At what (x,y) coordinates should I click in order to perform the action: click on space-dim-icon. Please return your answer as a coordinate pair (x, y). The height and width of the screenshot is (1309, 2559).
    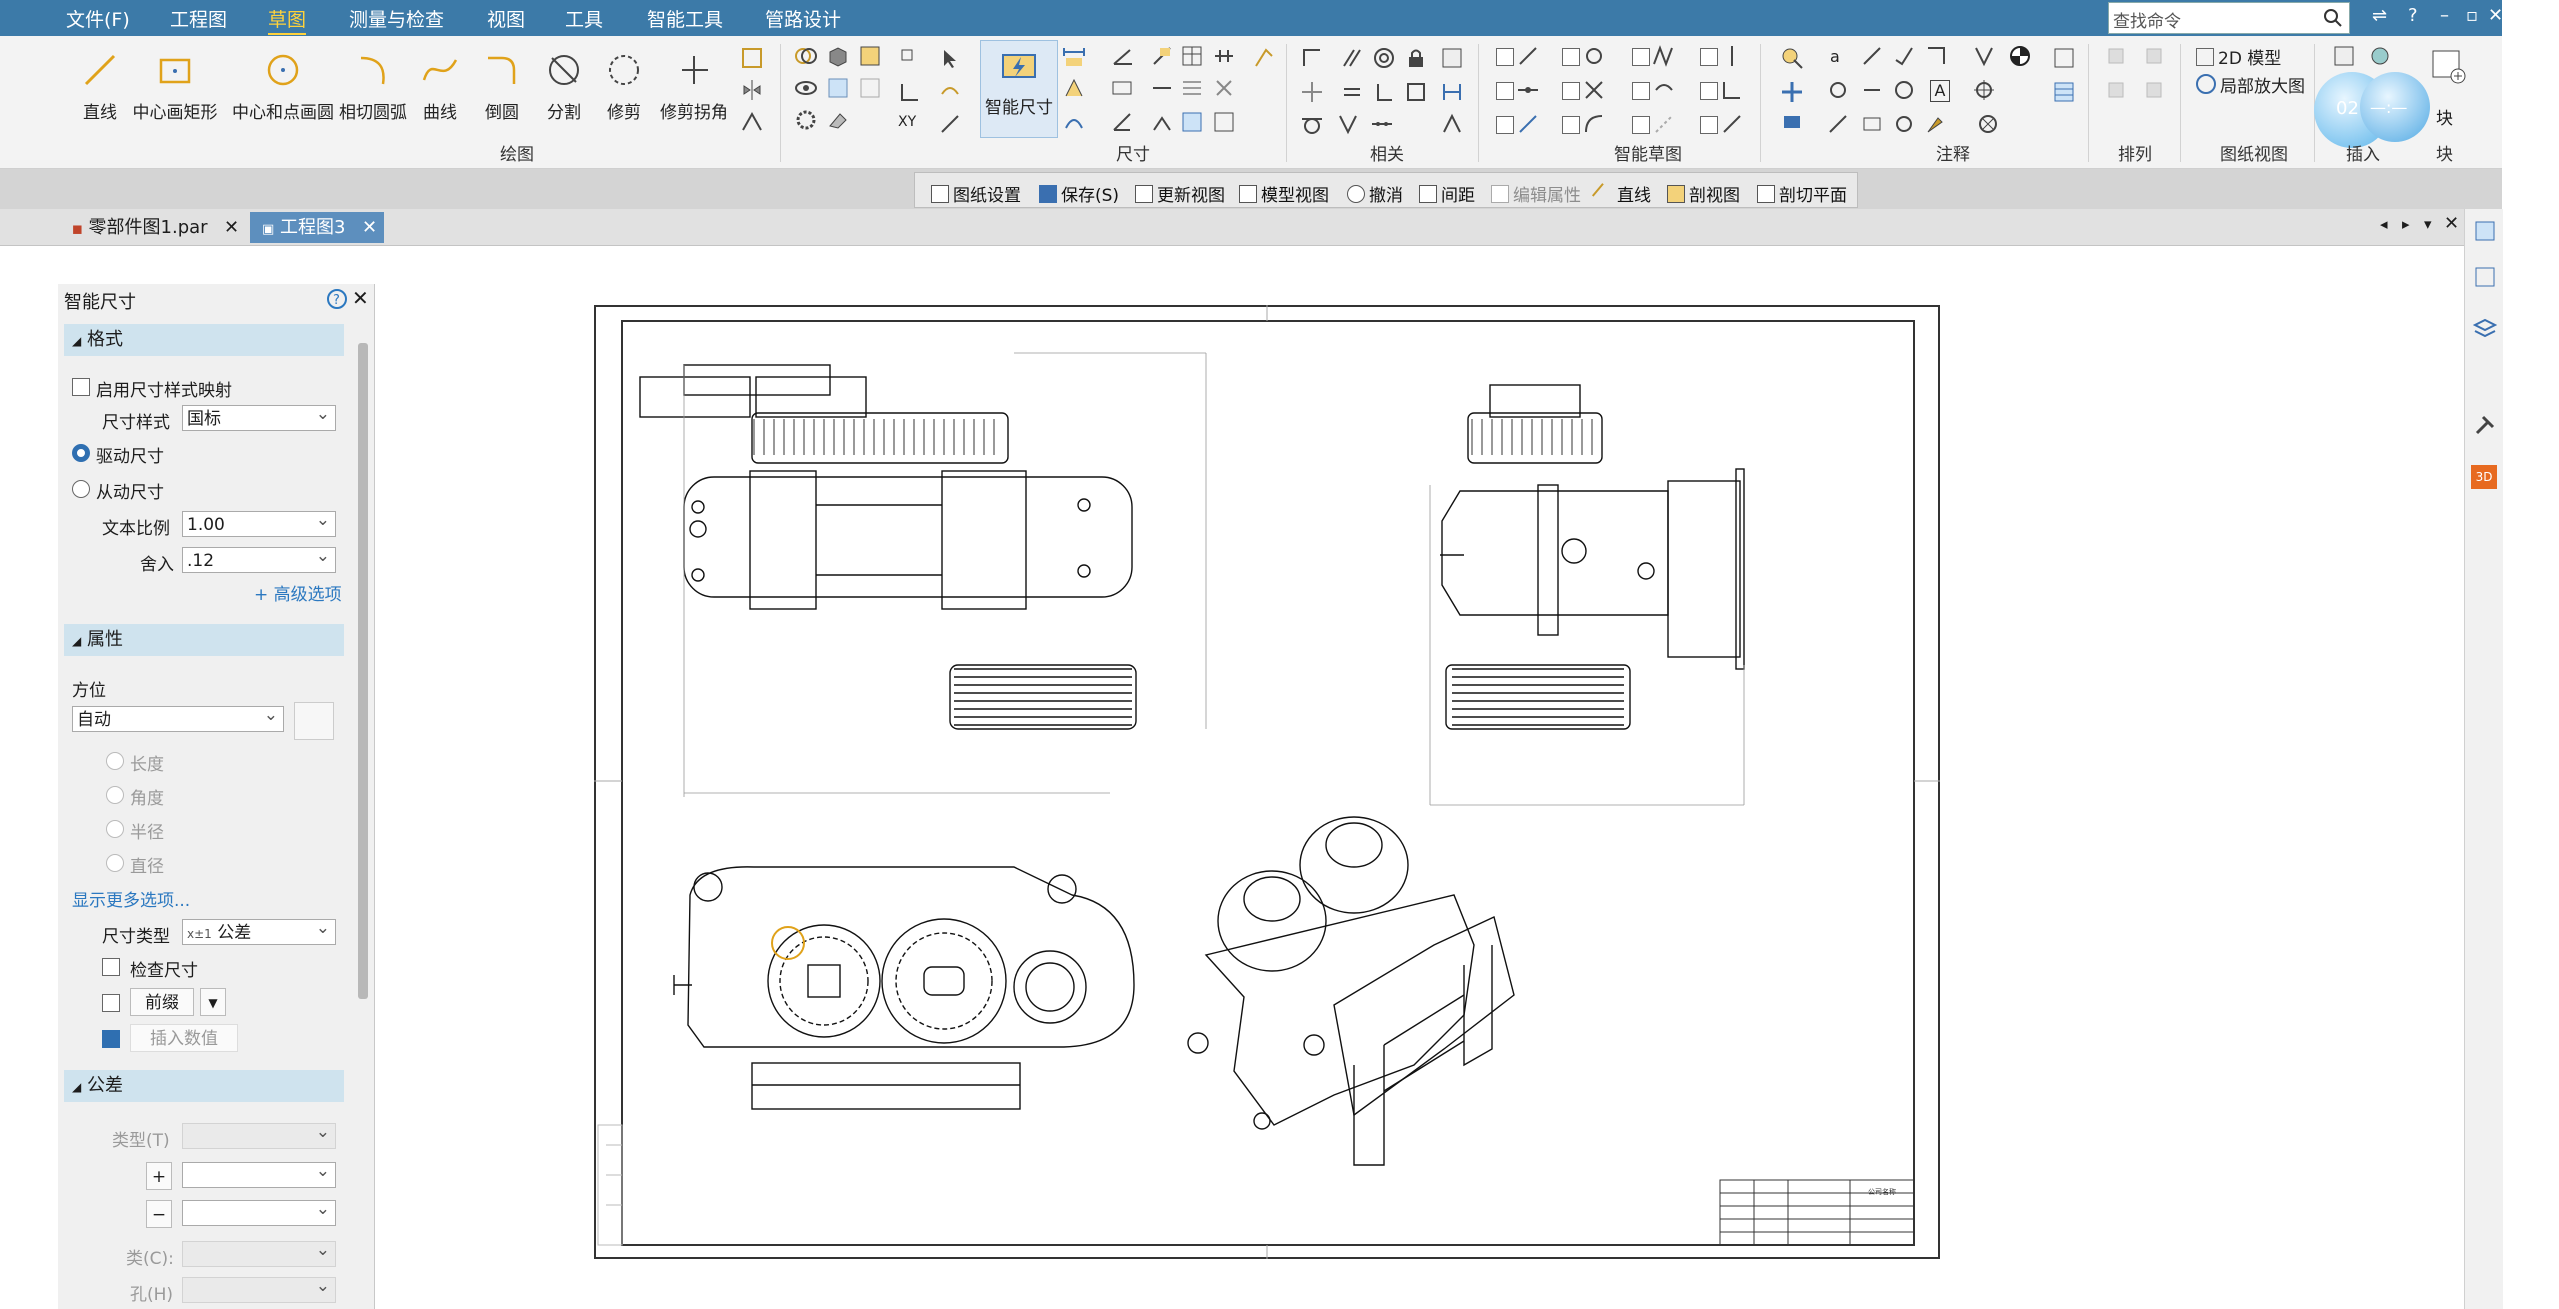
    Looking at the image, I should click on (1224, 122).